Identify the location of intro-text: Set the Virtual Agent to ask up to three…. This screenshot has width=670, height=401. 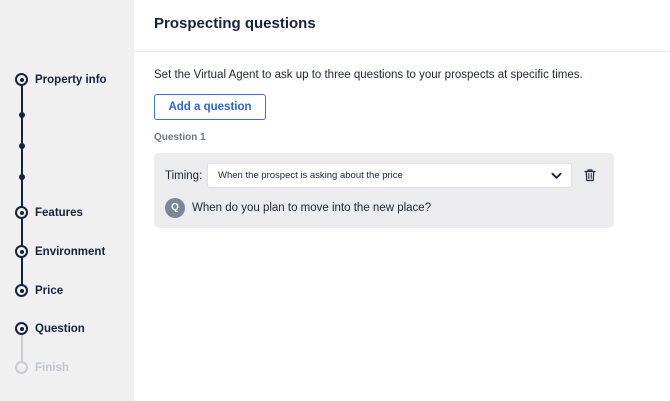
(368, 75).